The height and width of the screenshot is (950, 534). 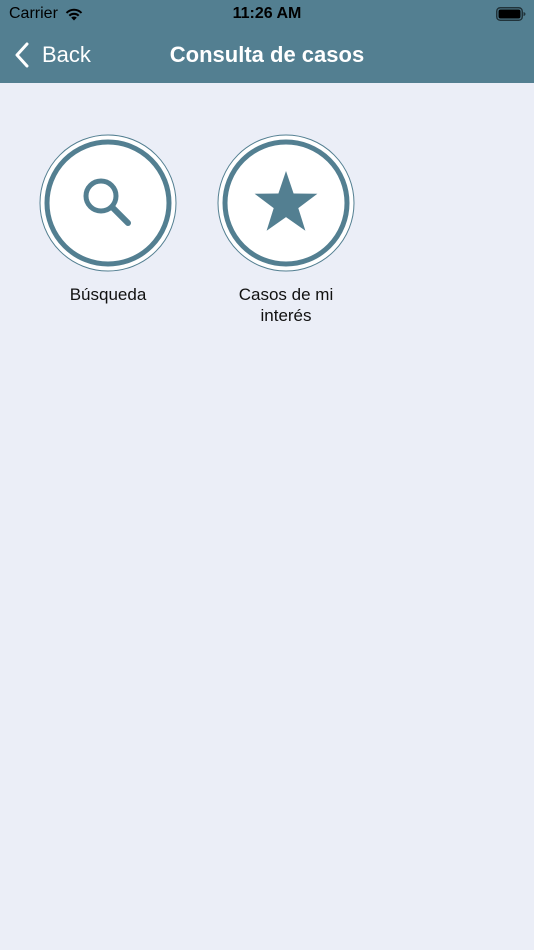 I want to click on status-time: 11:26 AM, so click(x=267, y=13).